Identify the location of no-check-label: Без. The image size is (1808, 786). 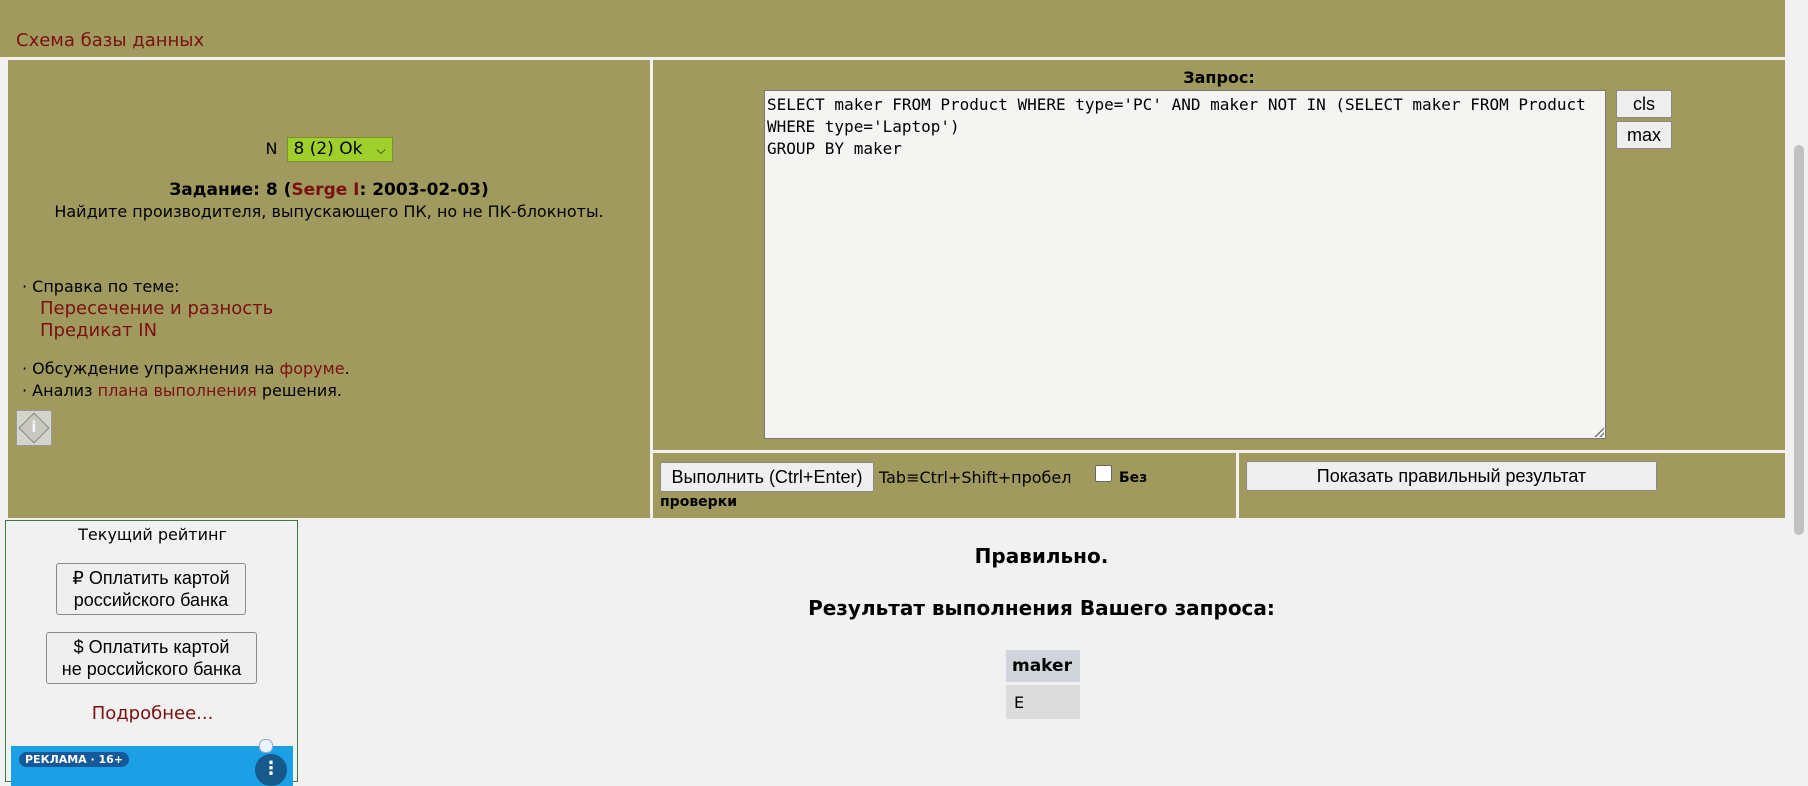
(1133, 478).